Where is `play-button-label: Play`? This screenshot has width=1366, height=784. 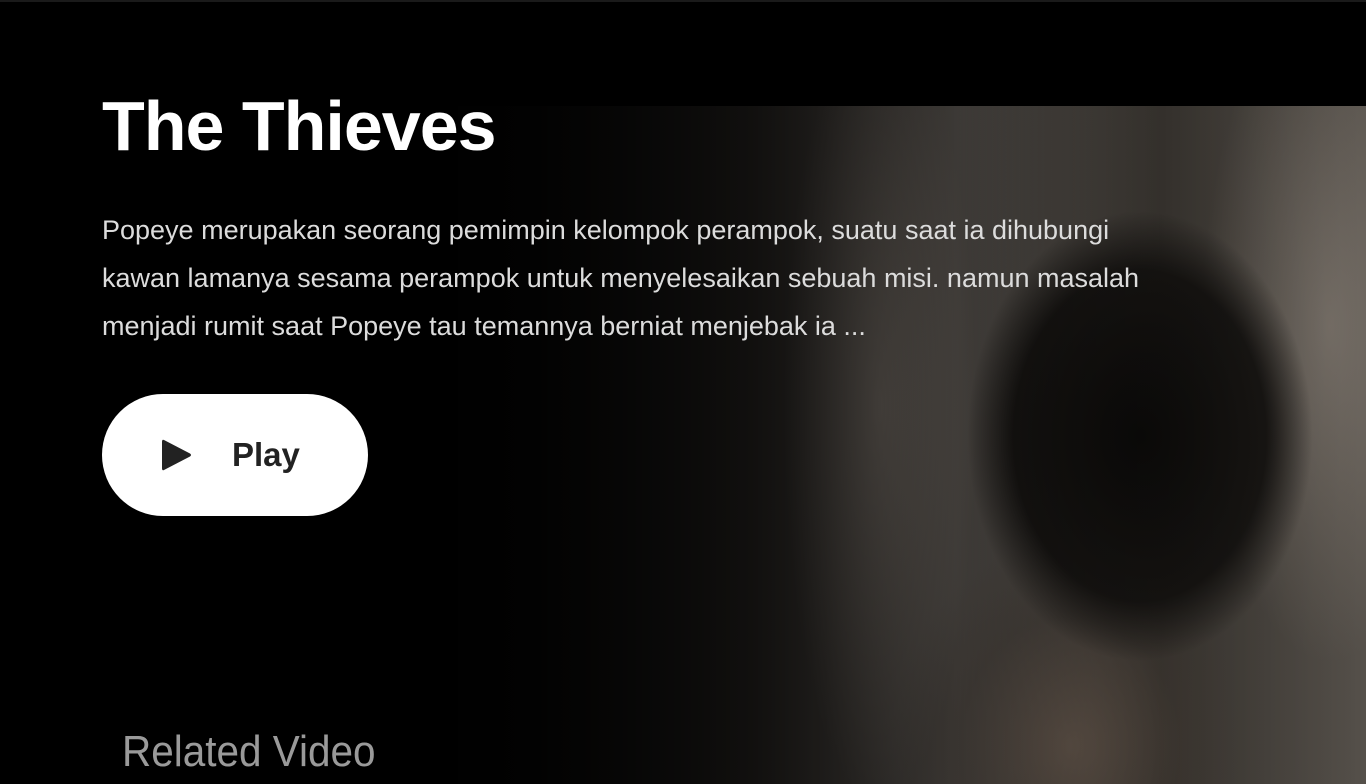 play-button-label: Play is located at coordinates (266, 454).